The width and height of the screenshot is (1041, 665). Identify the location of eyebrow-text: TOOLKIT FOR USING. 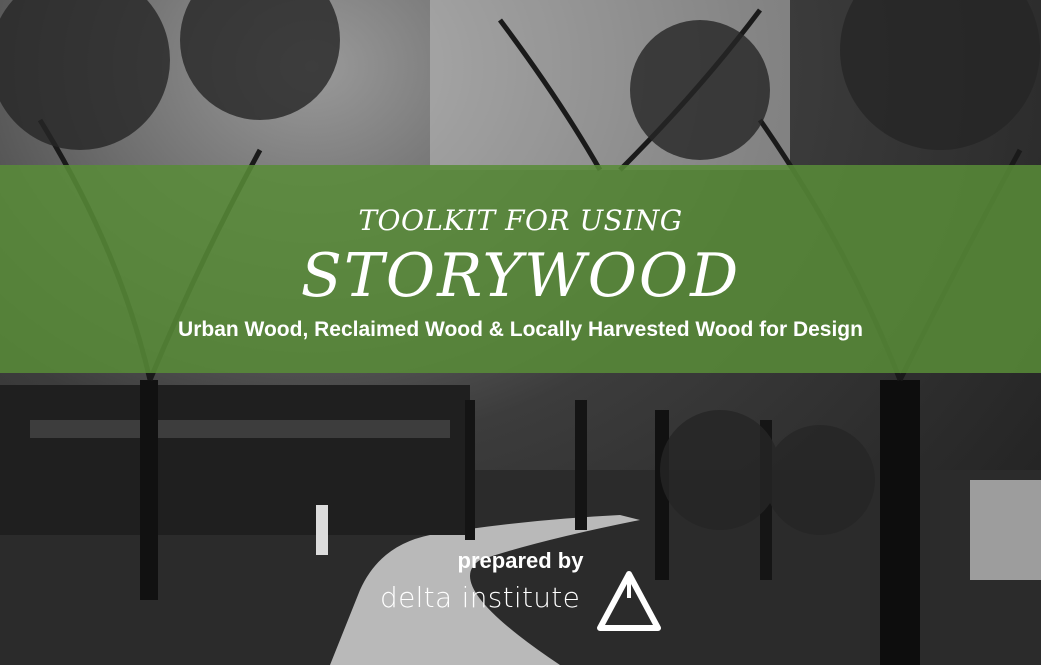
(520, 220).